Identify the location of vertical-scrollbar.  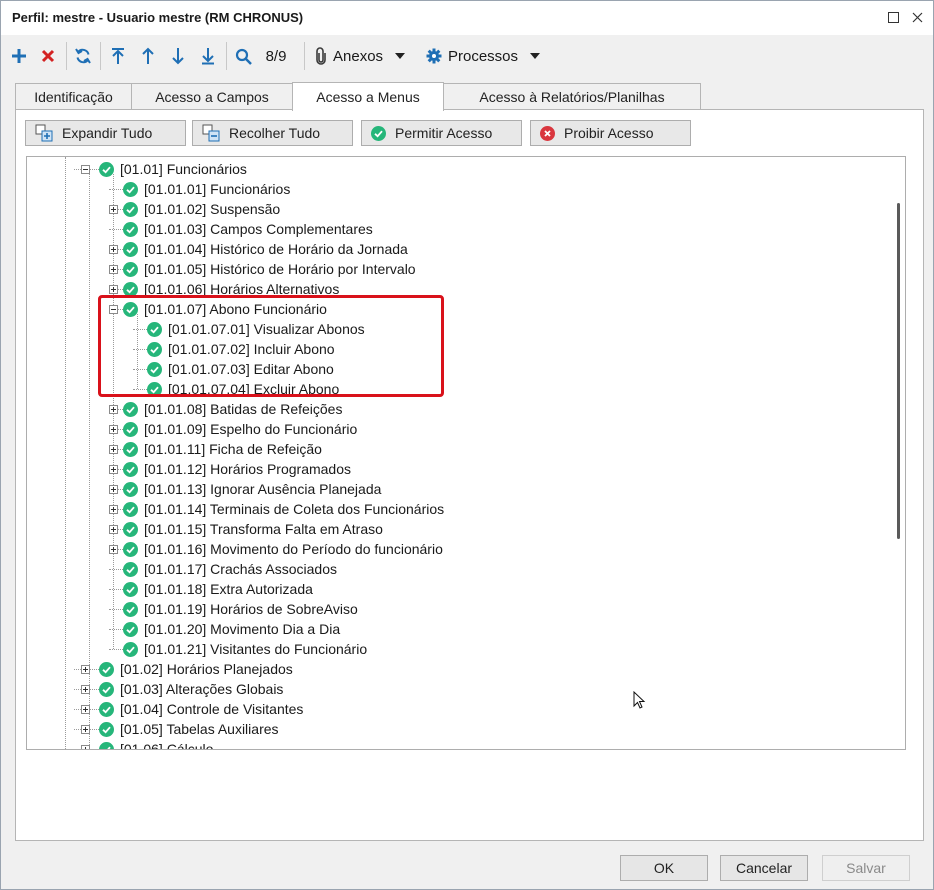
(898, 453).